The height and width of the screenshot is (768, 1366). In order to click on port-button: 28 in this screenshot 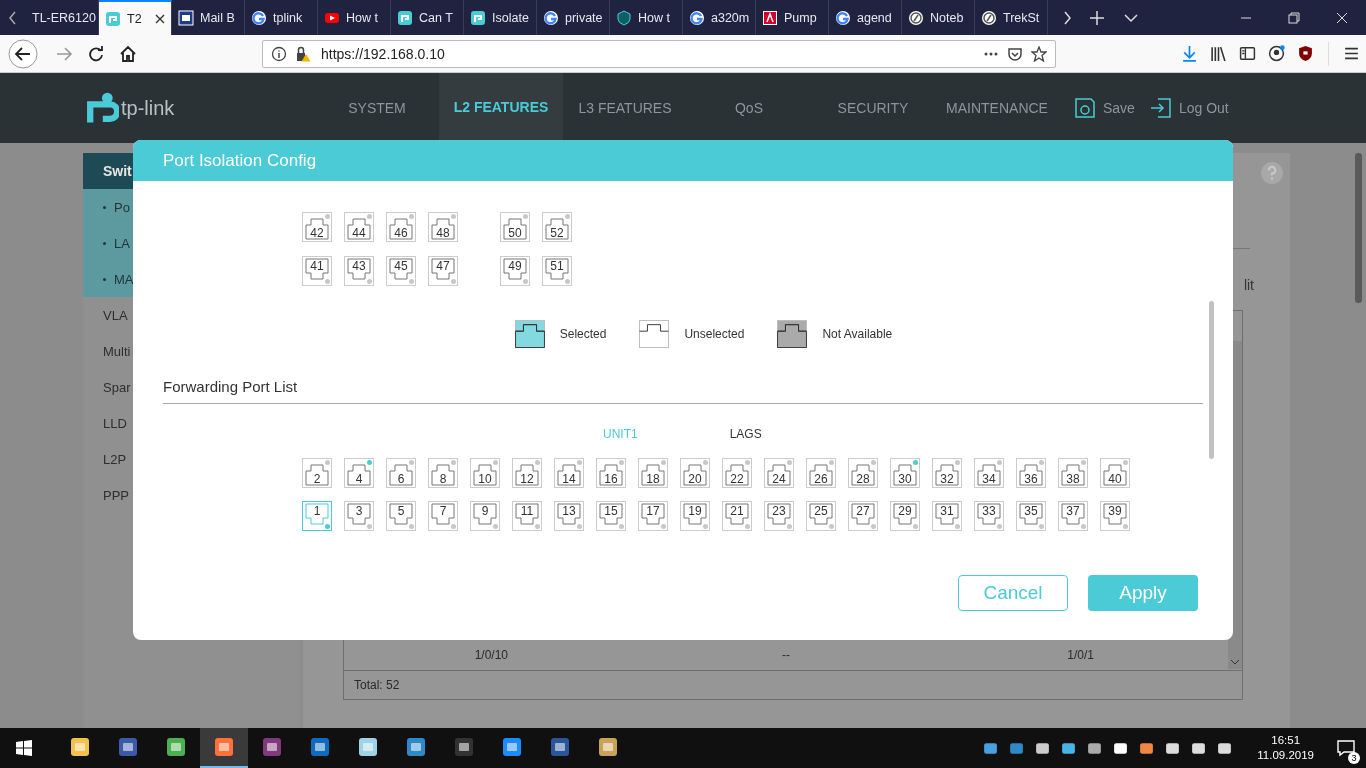, I will do `click(863, 473)`.